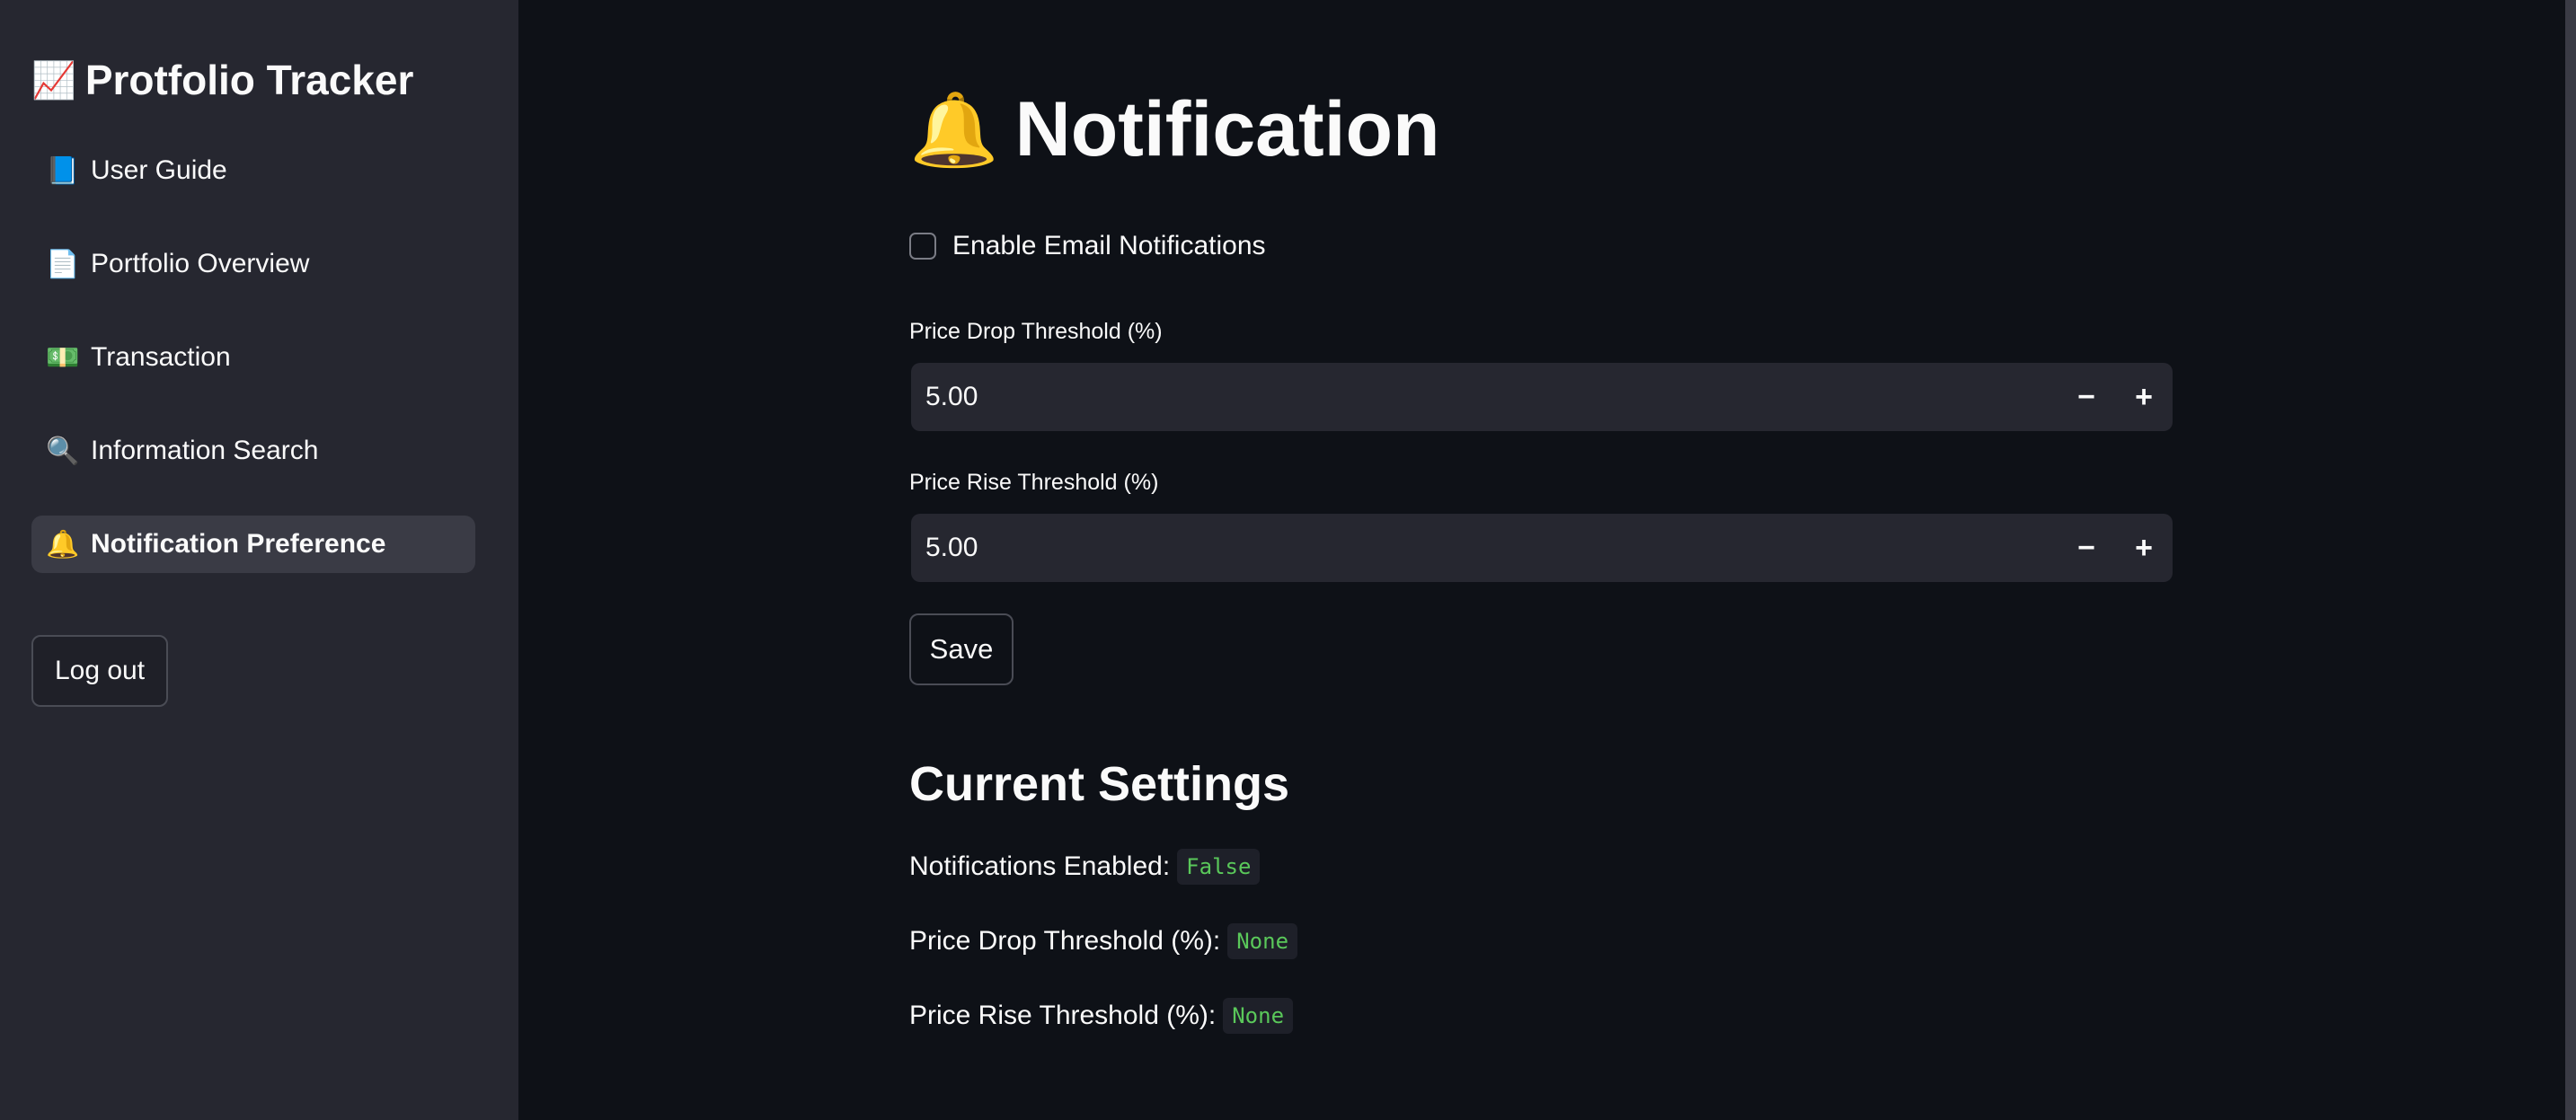 The image size is (2576, 1120). I want to click on price-drop-increment-button: +, so click(2144, 397).